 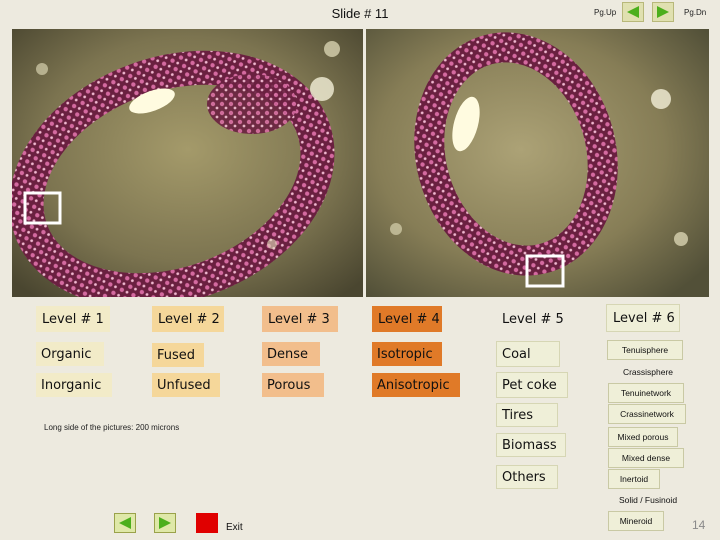 I want to click on option-inorganic: Inorganic, so click(x=74, y=385).